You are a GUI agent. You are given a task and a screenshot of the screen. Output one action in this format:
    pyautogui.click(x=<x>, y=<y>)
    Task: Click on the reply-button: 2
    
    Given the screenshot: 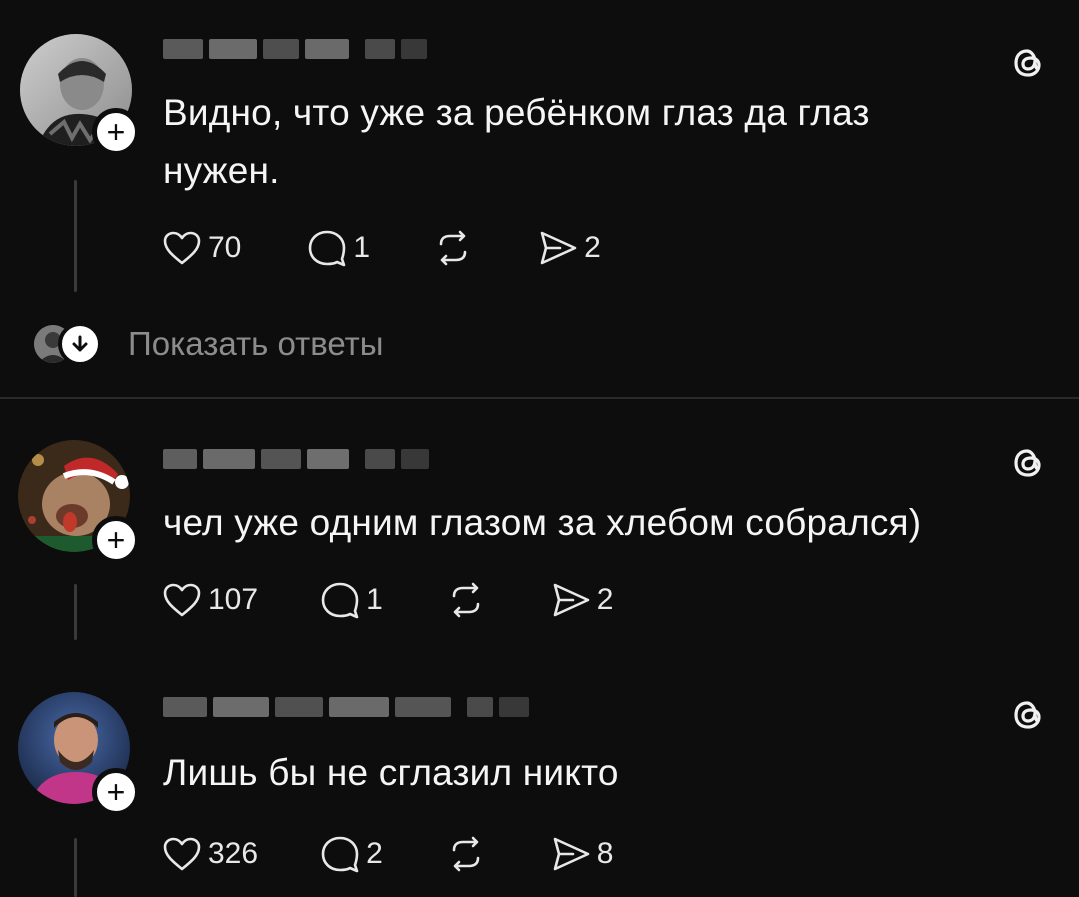 What is the action you would take?
    pyautogui.click(x=351, y=854)
    